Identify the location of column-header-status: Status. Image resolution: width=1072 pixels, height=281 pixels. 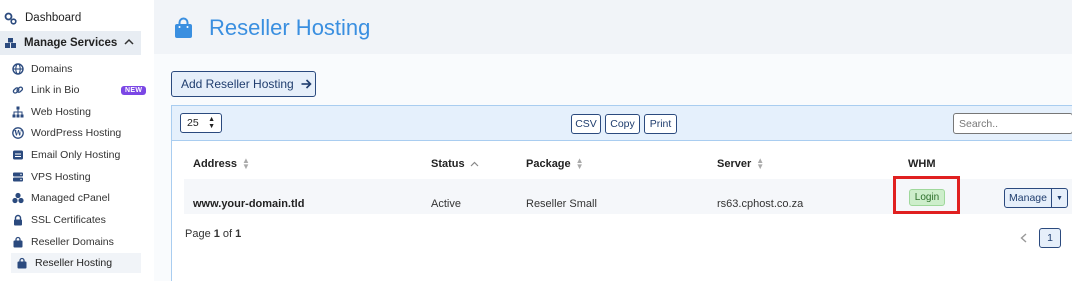
(455, 164).